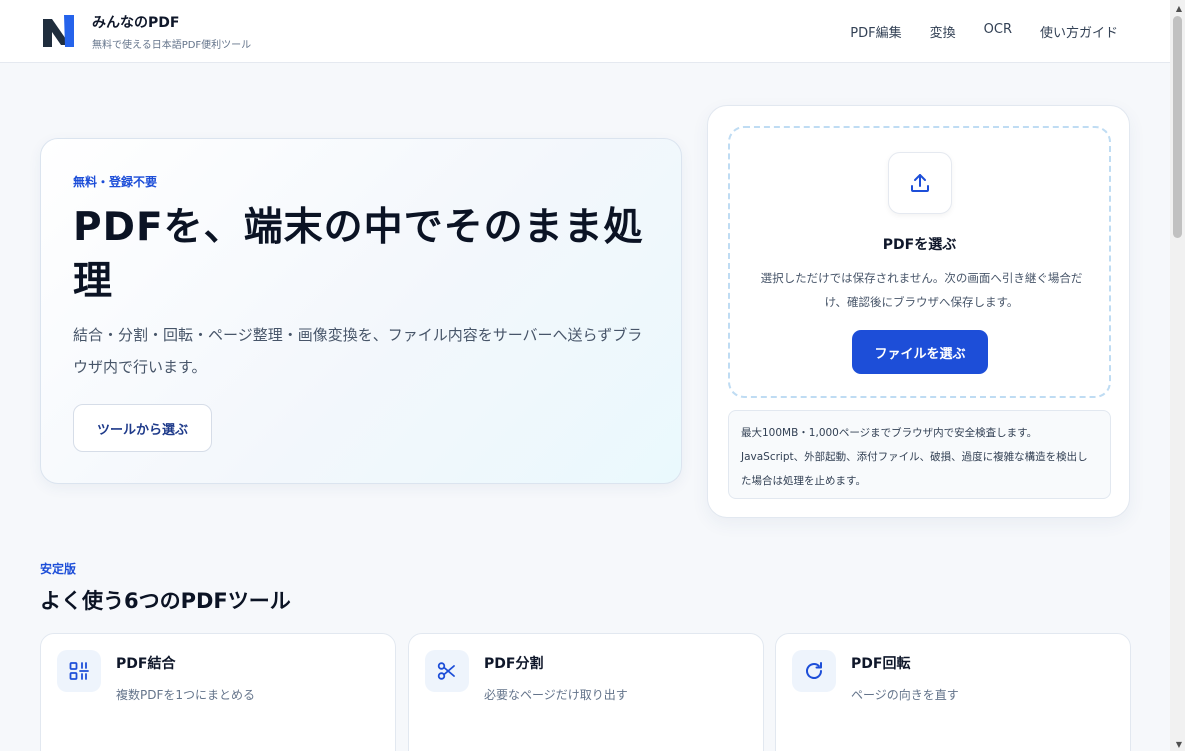 This screenshot has height=751, width=1185. I want to click on tool-card-rotate: PDF回転 ページの向きを直す, so click(953, 692).